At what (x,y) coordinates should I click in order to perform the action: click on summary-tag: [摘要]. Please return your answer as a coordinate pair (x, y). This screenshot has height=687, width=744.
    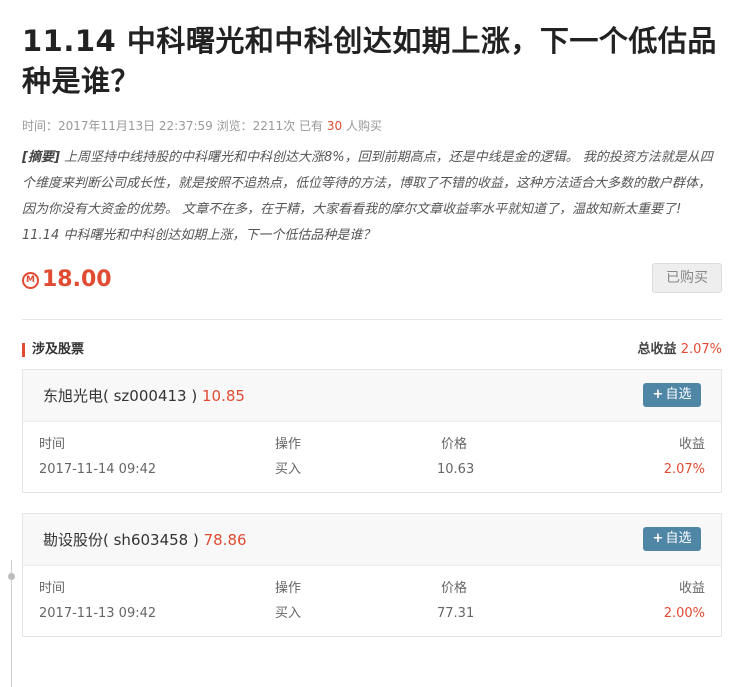
    Looking at the image, I should click on (41, 157).